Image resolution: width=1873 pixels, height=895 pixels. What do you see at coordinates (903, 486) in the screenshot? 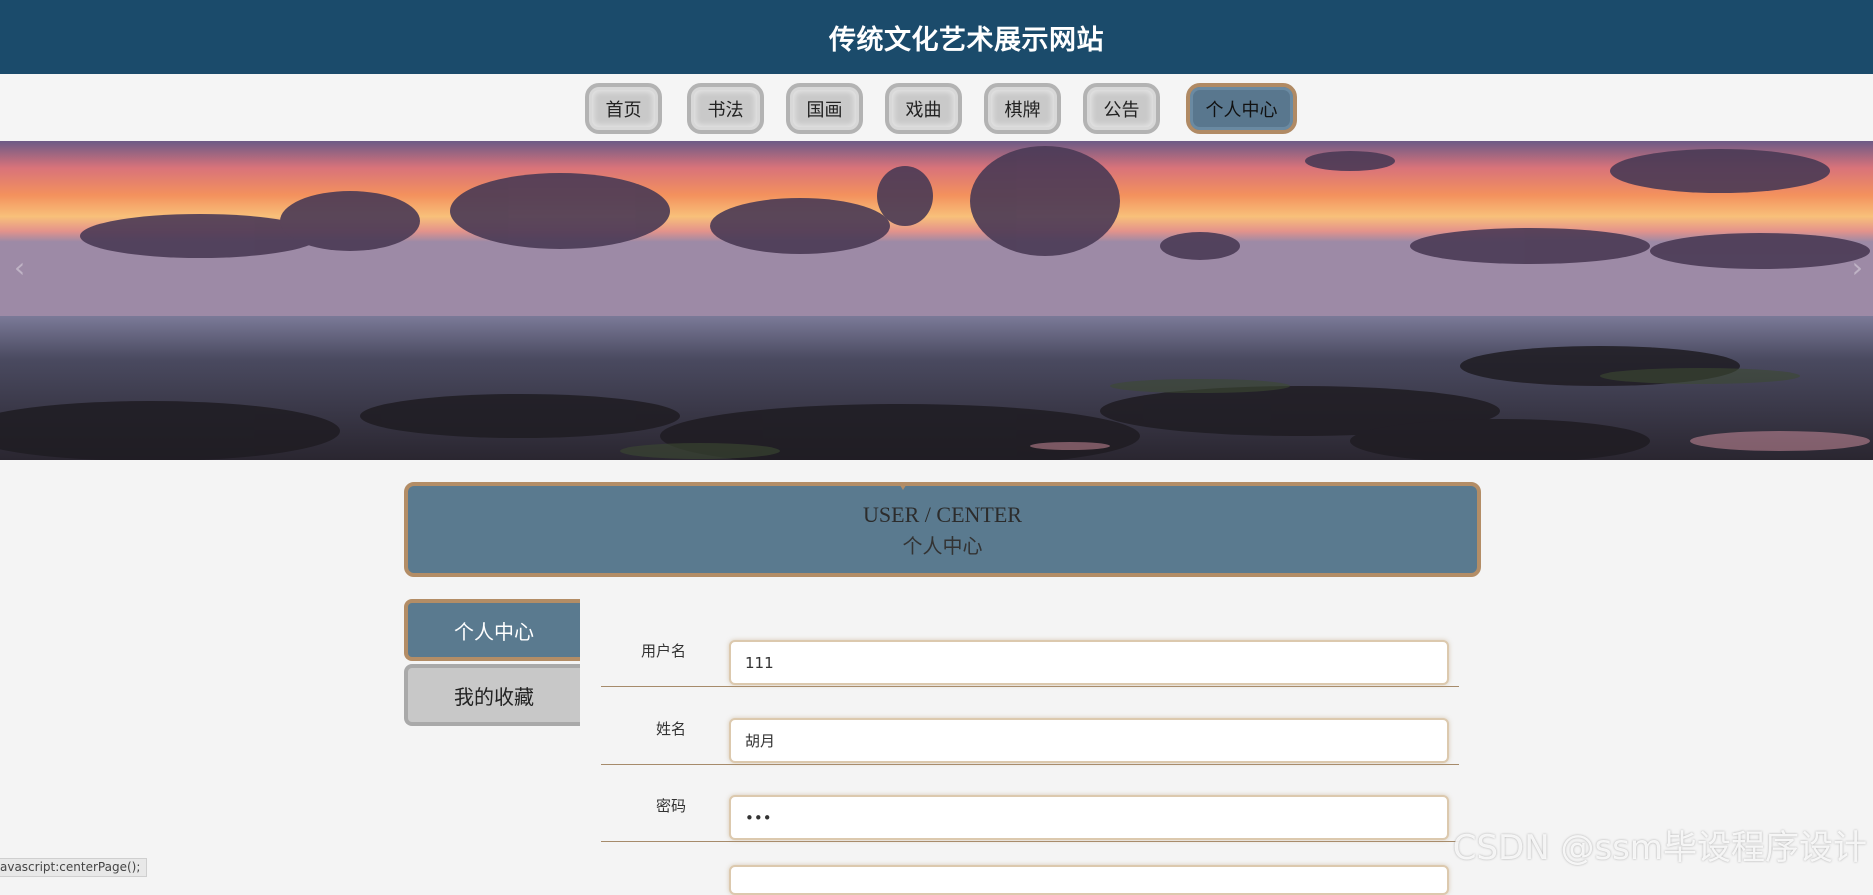
I see `title-marker` at bounding box center [903, 486].